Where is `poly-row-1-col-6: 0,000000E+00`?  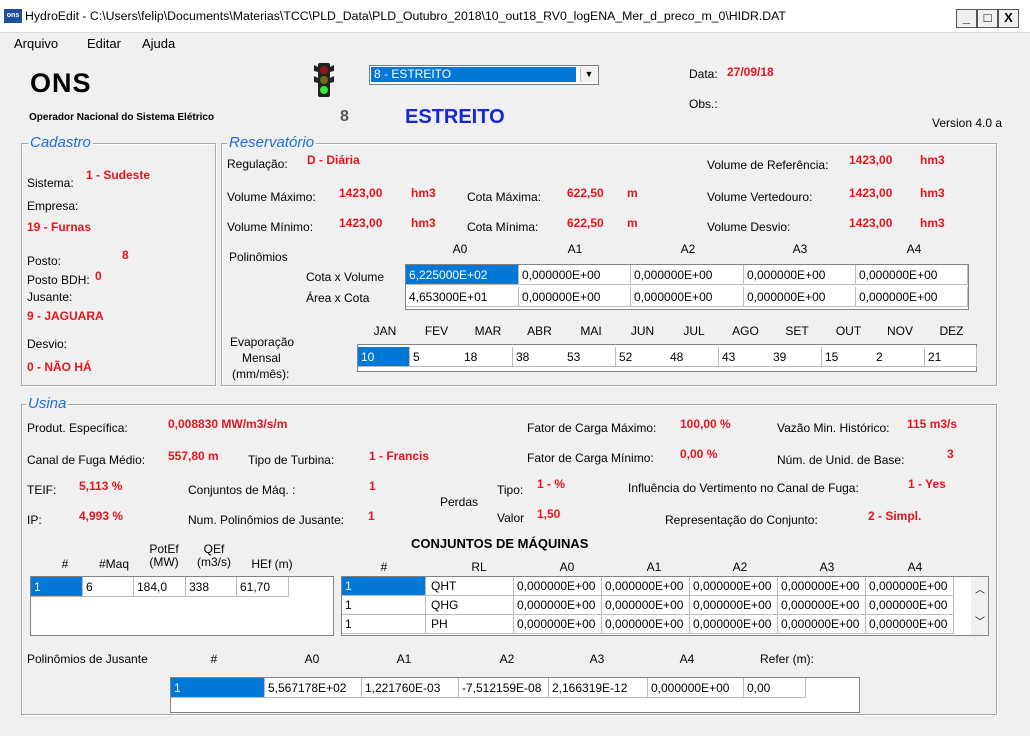
poly-row-1-col-6: 0,000000E+00 is located at coordinates (910, 605).